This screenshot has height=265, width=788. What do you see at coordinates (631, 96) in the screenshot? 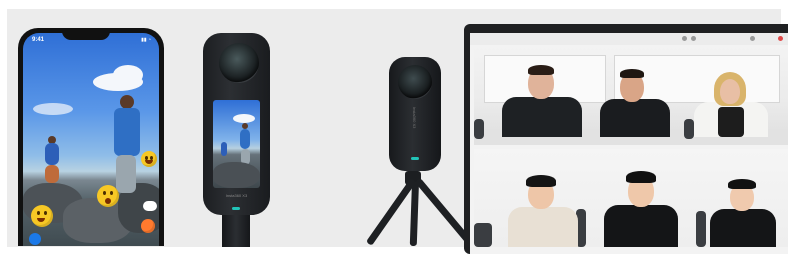
I see `video-tile-top` at bounding box center [631, 96].